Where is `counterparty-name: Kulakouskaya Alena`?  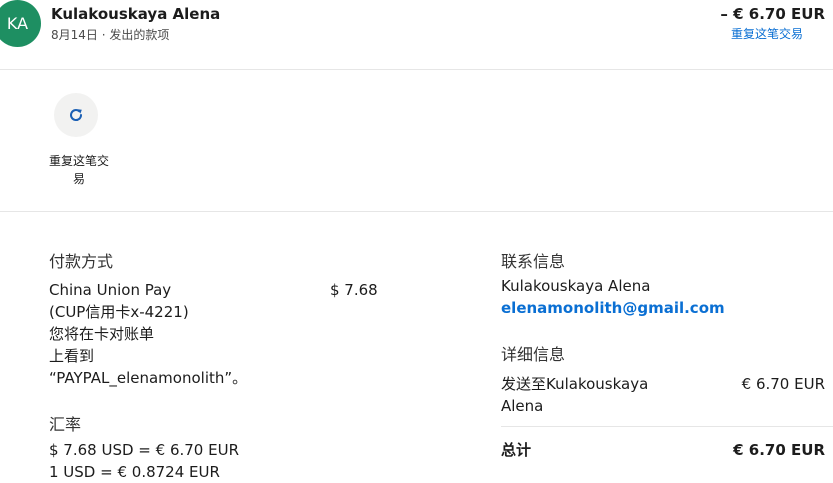 counterparty-name: Kulakouskaya Alena is located at coordinates (136, 14).